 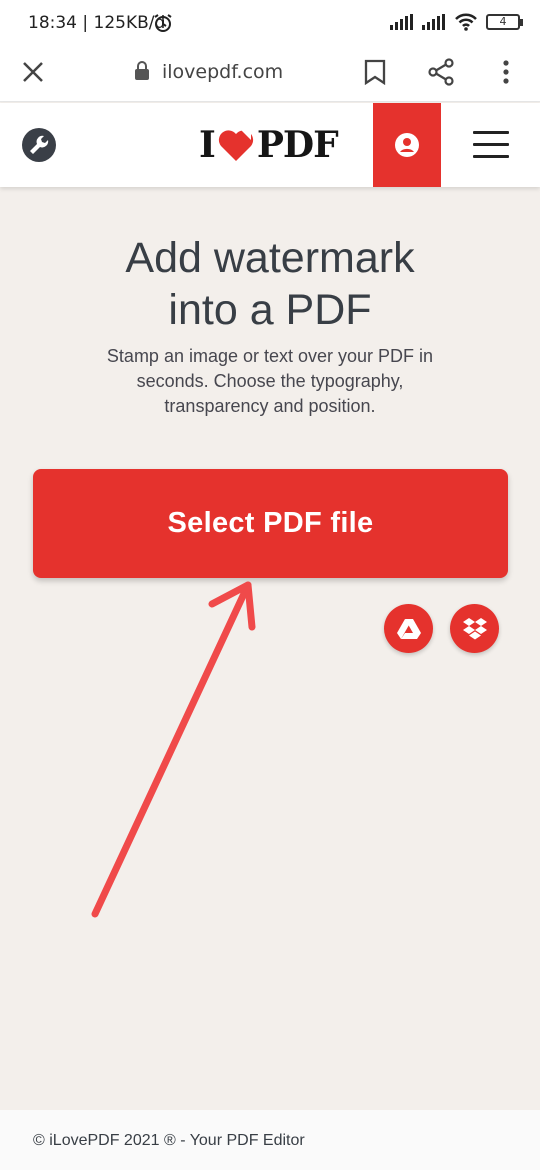 I want to click on account-button, so click(x=407, y=145).